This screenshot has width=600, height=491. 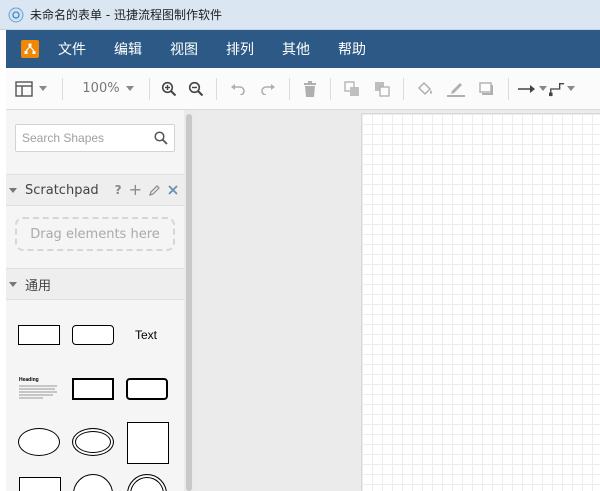 I want to click on waypoints-button, so click(x=562, y=89).